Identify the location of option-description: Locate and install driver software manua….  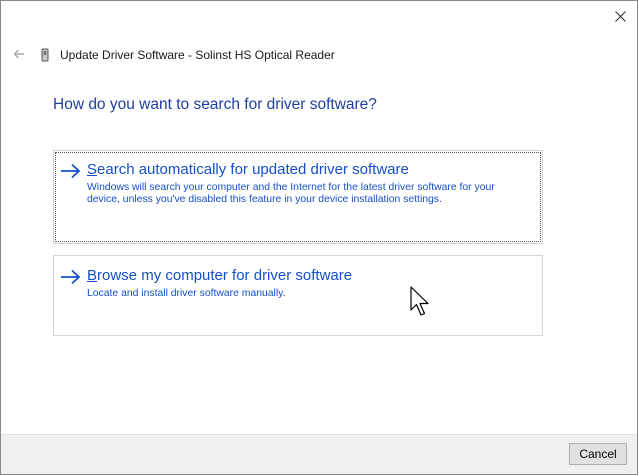
(186, 293).